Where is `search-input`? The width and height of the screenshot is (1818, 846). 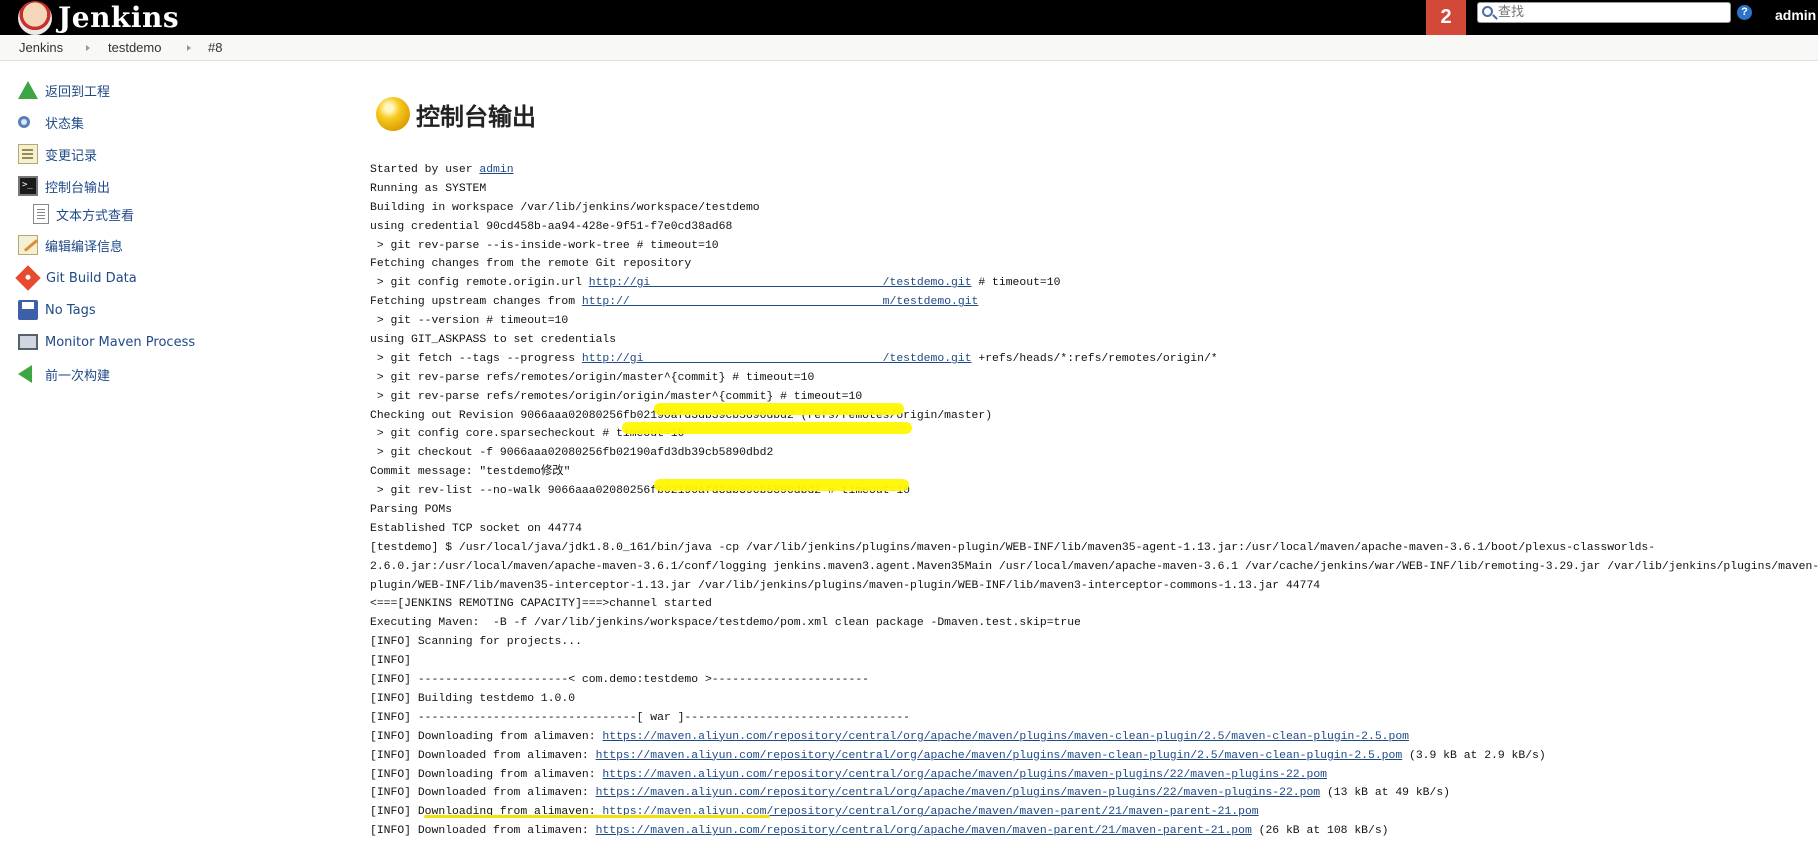 search-input is located at coordinates (1612, 12).